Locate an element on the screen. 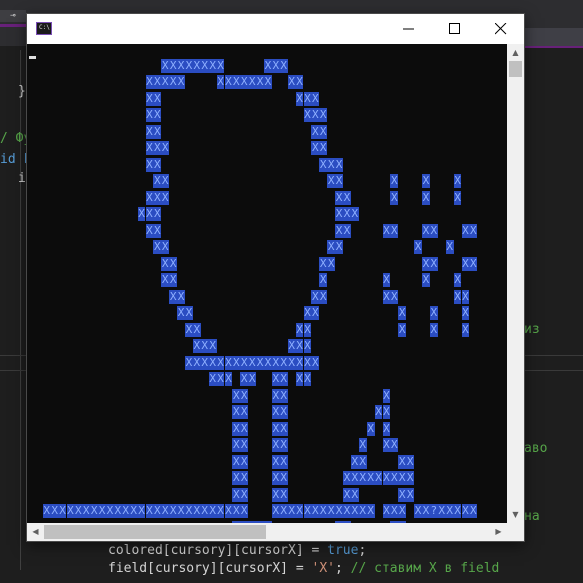 This screenshot has width=583, height=583. console-line: XXXXXXXXXXX is located at coordinates (267, 65).